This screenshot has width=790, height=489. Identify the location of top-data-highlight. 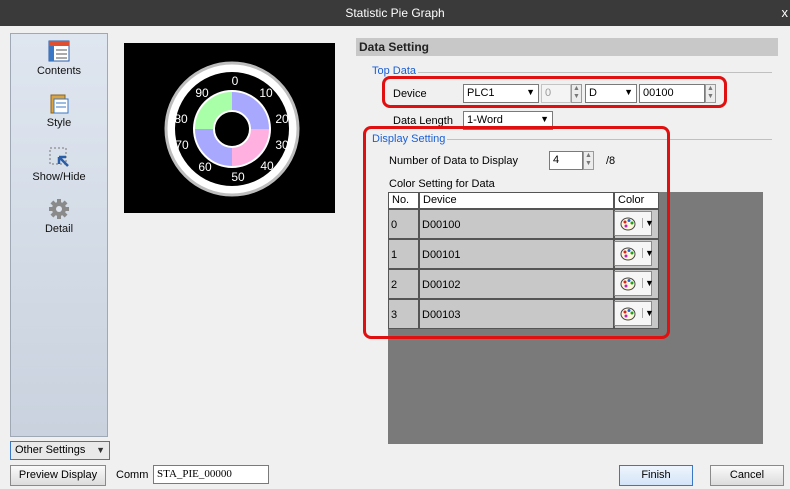
(554, 92).